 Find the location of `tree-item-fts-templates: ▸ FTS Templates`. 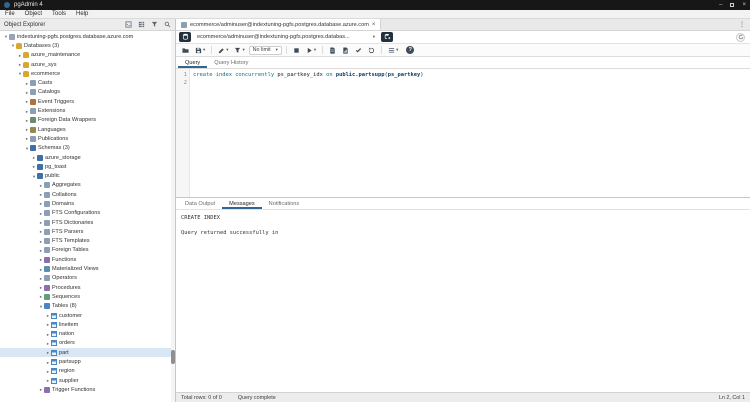

tree-item-fts-templates: ▸ FTS Templates is located at coordinates (87, 241).